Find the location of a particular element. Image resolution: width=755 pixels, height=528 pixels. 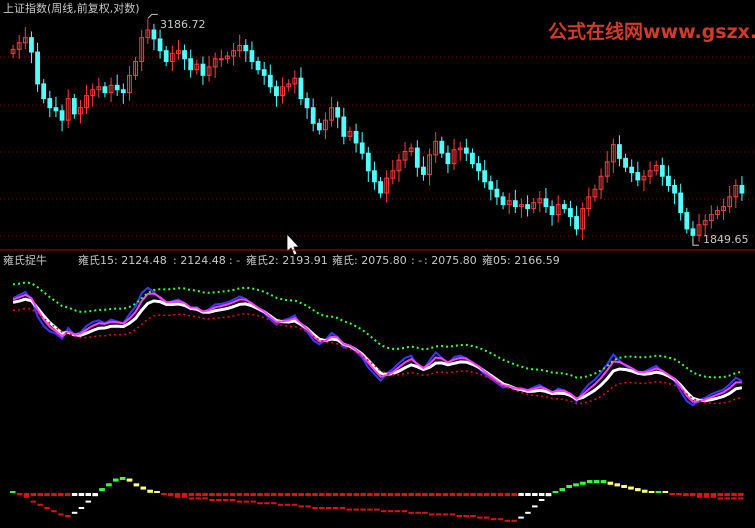

low-label: 1849.65 is located at coordinates (726, 239).